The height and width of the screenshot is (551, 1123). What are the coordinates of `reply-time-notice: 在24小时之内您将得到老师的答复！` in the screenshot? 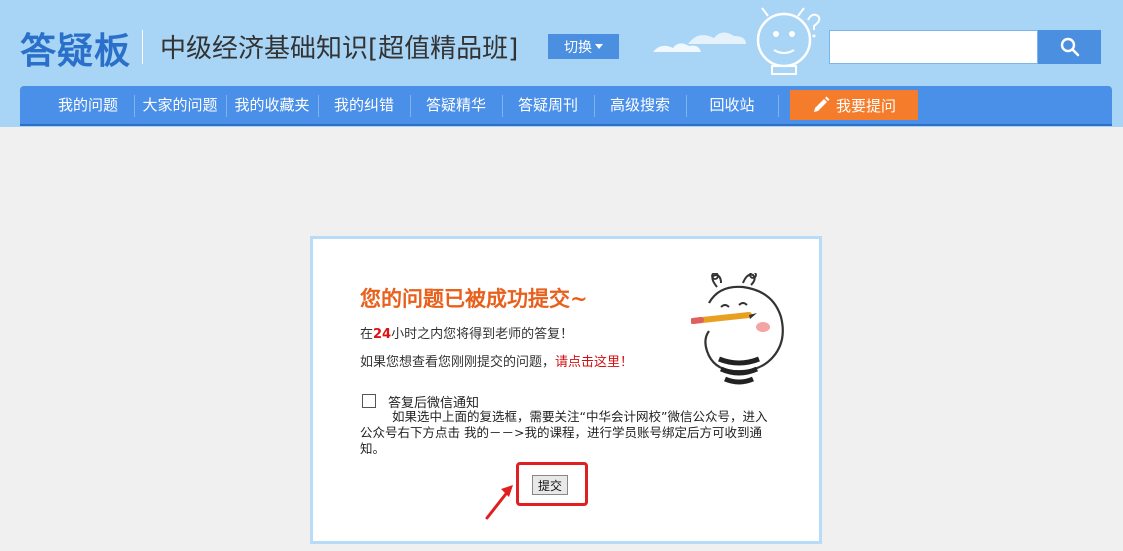 It's located at (466, 332).